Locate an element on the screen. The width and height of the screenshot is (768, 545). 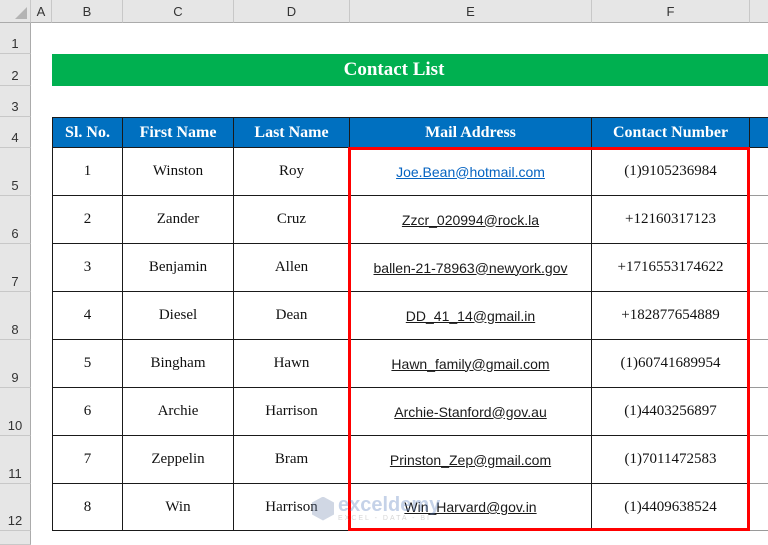
select-all-triangle-icon is located at coordinates (21, 13).